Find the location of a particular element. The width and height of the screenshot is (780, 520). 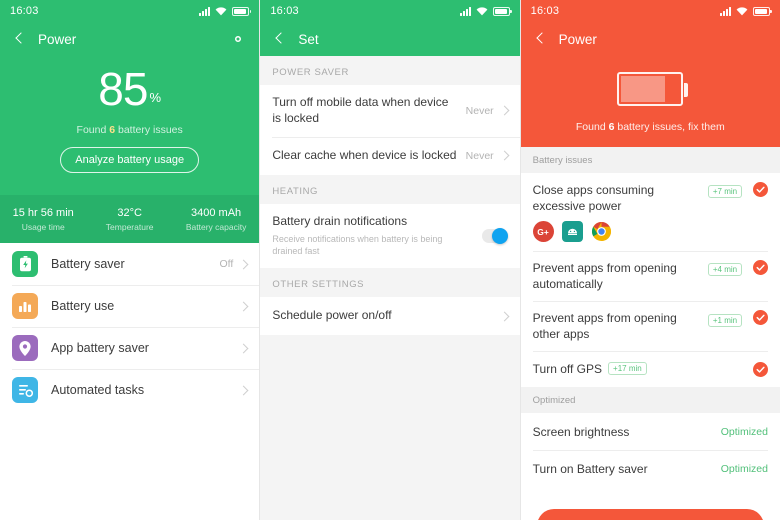

analyze-battery-usage-button: Analyze battery usage is located at coordinates (130, 160).